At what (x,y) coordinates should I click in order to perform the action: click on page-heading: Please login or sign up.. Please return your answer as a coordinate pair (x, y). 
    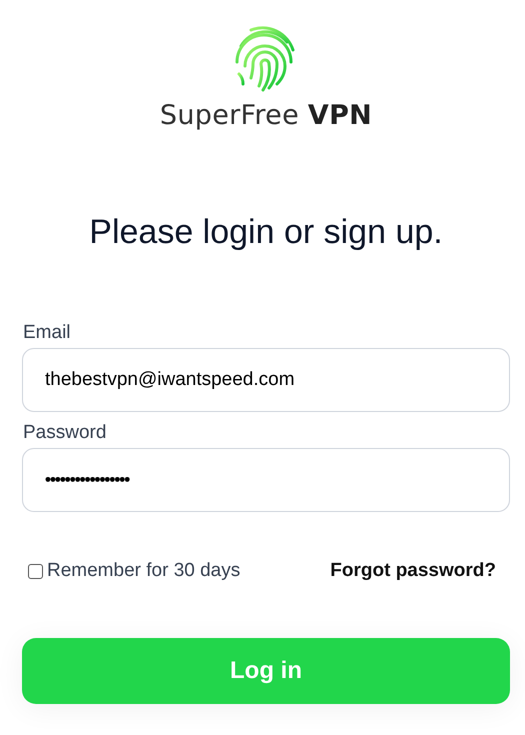
    Looking at the image, I should click on (266, 232).